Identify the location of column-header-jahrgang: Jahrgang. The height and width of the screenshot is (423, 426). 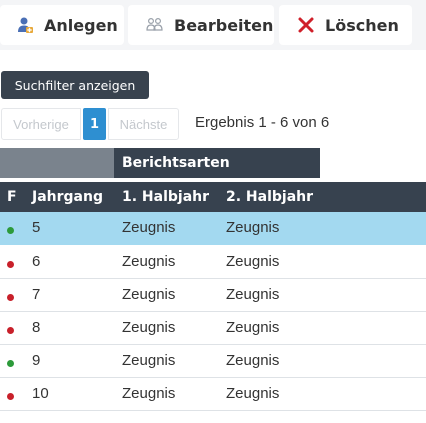
(67, 197).